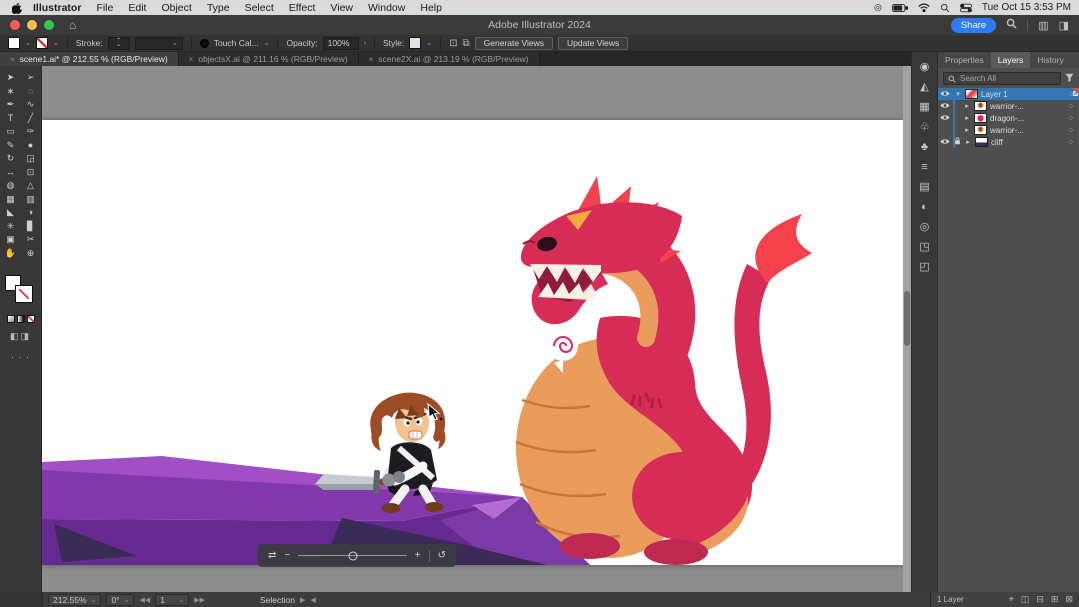  Describe the element at coordinates (924, 247) in the screenshot. I see `export-panel-icon: ◳` at that location.